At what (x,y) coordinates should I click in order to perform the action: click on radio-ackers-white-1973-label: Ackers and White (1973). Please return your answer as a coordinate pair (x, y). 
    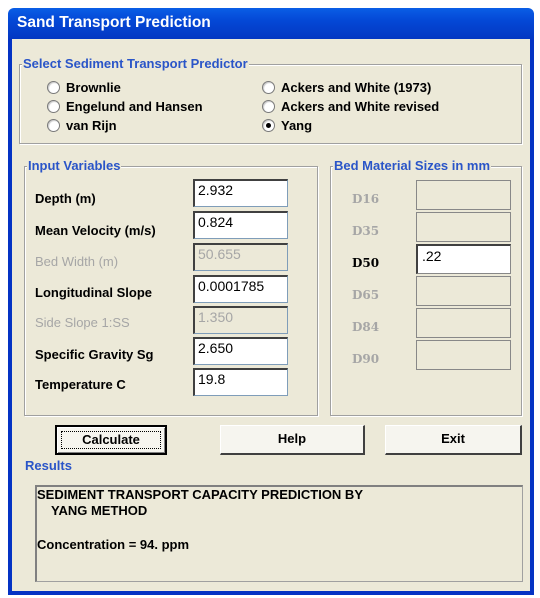
    Looking at the image, I should click on (356, 87).